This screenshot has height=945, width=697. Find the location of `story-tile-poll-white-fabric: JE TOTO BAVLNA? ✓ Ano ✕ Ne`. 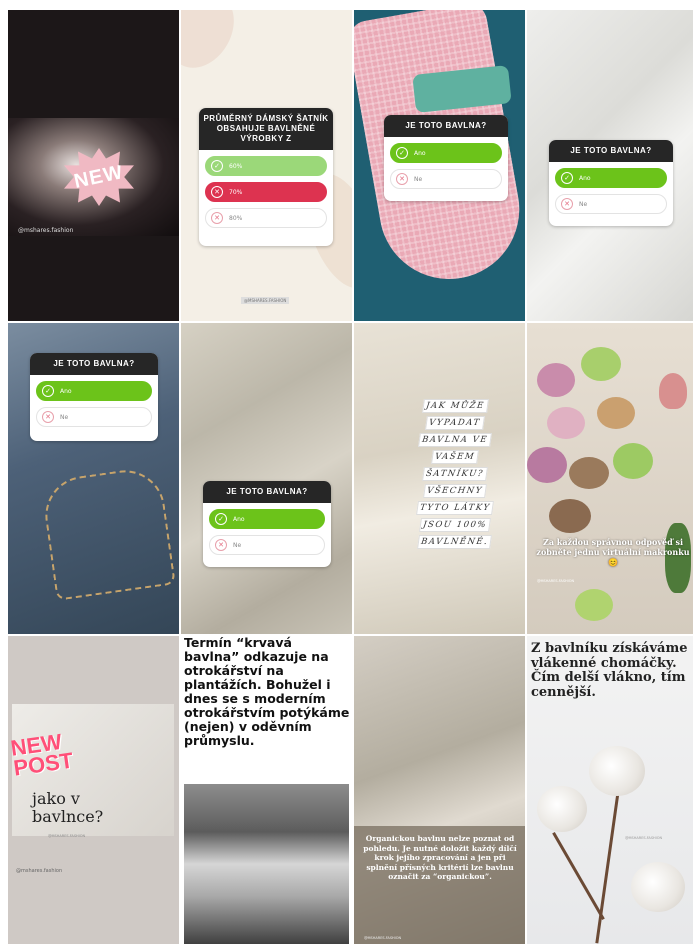

story-tile-poll-white-fabric: JE TOTO BAVLNA? ✓ Ano ✕ Ne is located at coordinates (610, 165).